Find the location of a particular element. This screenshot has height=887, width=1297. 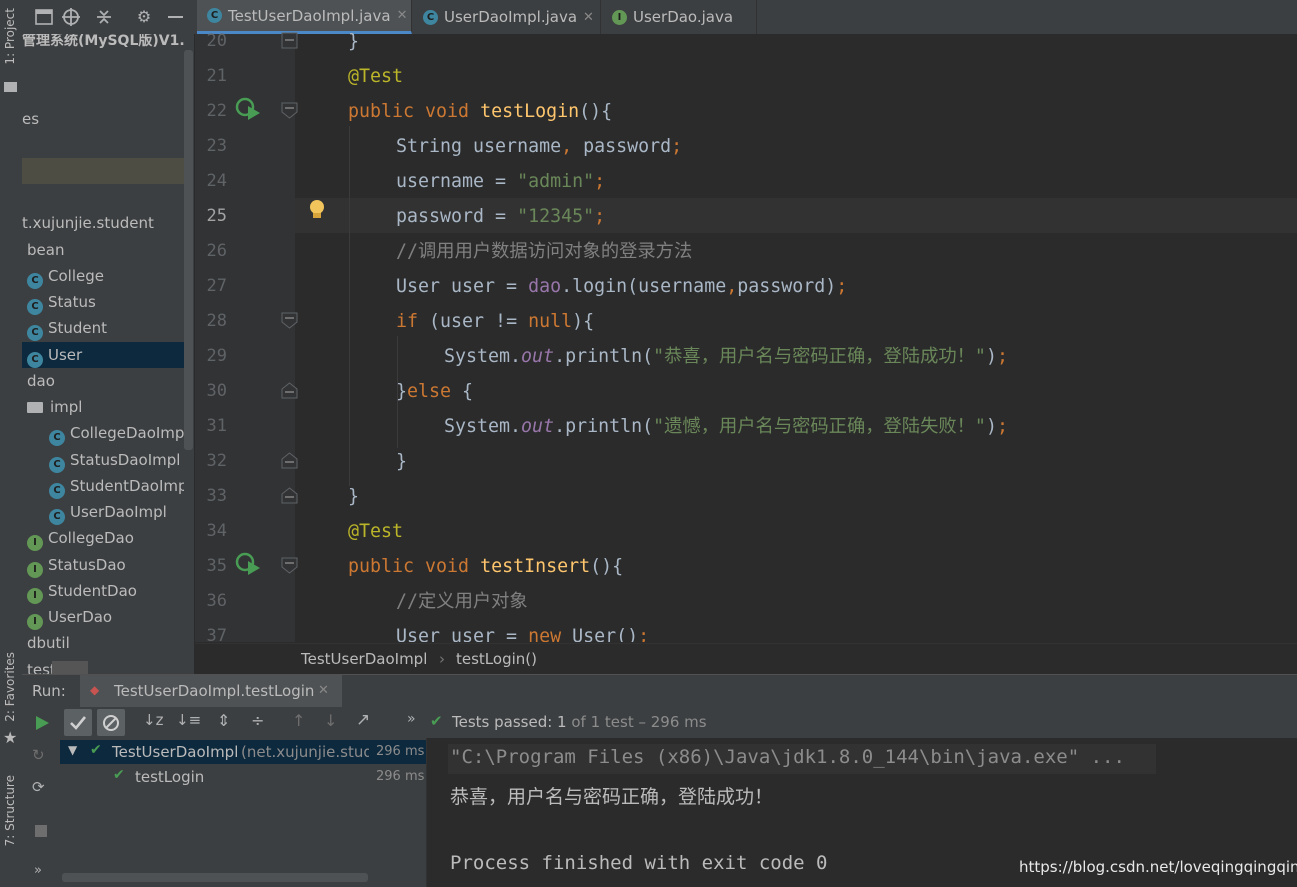

tab-testuserdaoimpl: C TestUserDaoImpl.java ✕ is located at coordinates (304, 17).